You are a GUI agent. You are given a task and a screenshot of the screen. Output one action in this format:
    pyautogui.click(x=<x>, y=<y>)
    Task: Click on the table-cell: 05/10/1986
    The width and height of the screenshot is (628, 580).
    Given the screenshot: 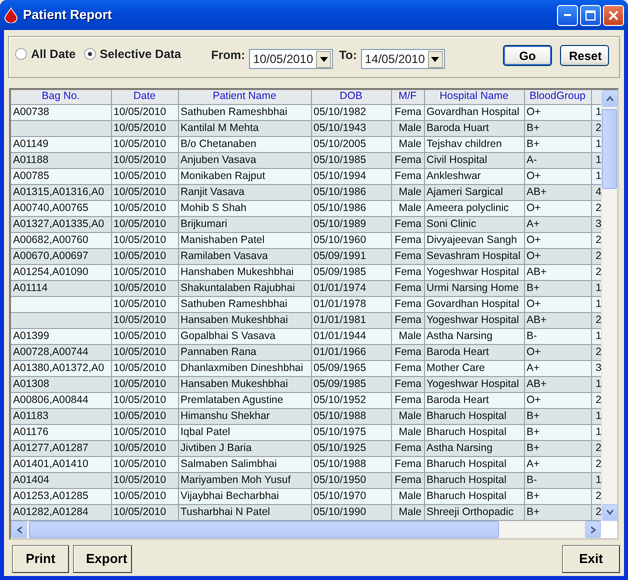 What is the action you would take?
    pyautogui.click(x=351, y=192)
    